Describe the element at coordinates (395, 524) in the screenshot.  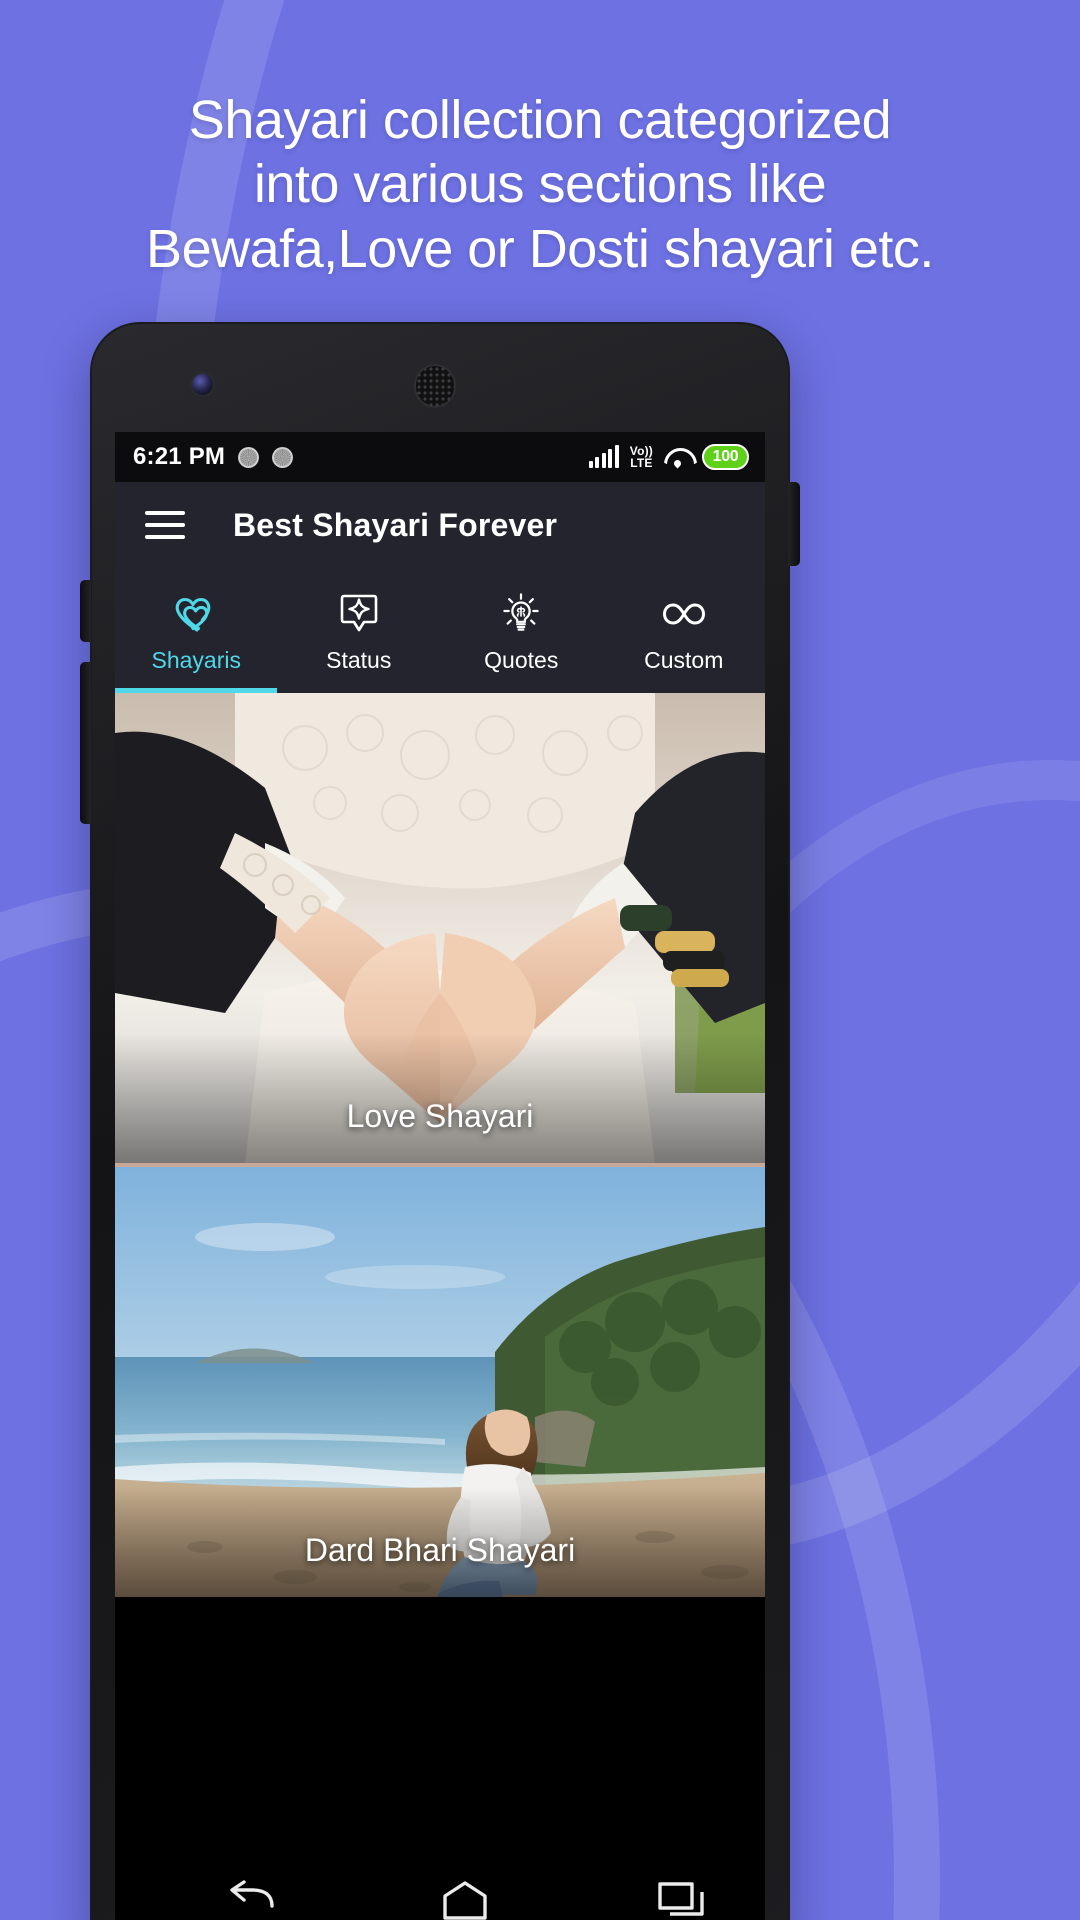
I see `app-title: Best Shayari Forever` at that location.